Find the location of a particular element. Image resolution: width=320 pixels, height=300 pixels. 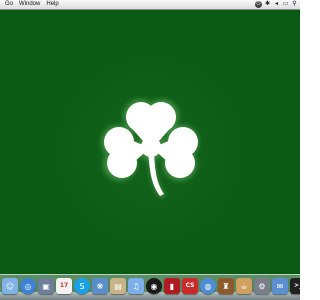

menu-window: Window is located at coordinates (29, 4).